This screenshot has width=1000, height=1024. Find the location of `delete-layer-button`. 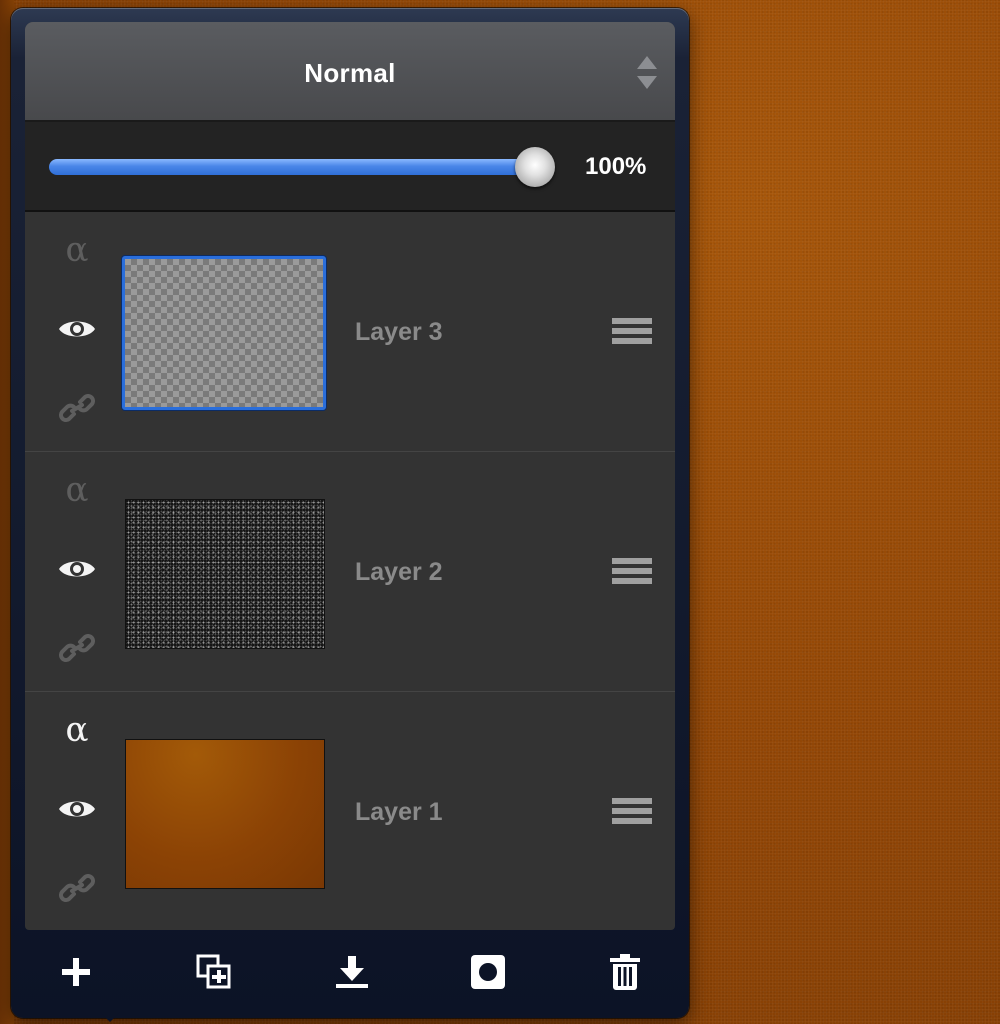

delete-layer-button is located at coordinates (625, 972).